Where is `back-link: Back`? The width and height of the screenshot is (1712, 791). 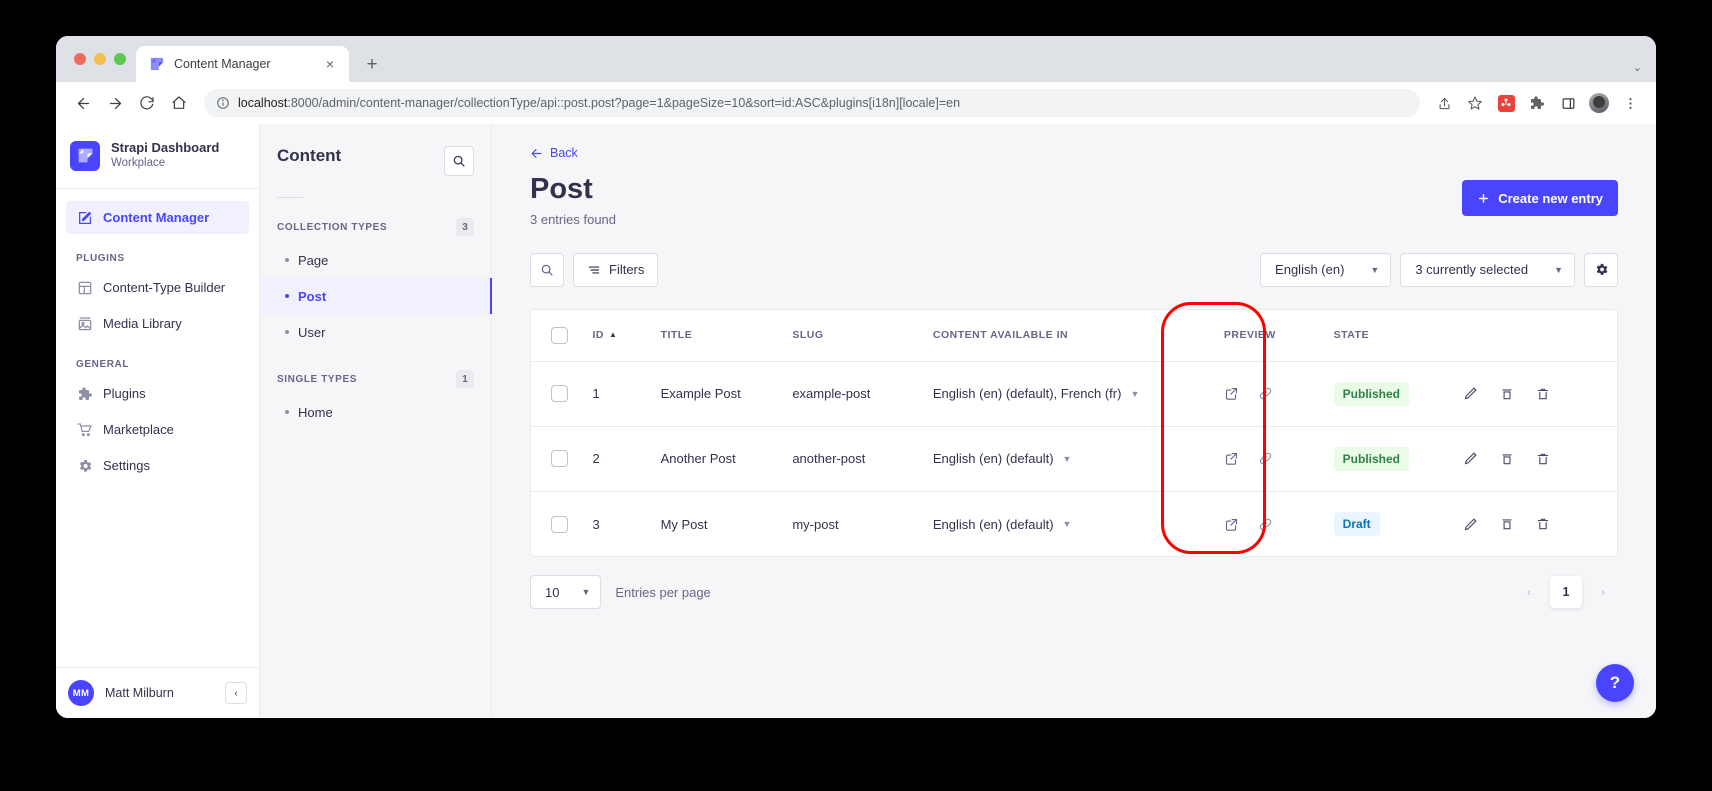
back-link: Back is located at coordinates (554, 153).